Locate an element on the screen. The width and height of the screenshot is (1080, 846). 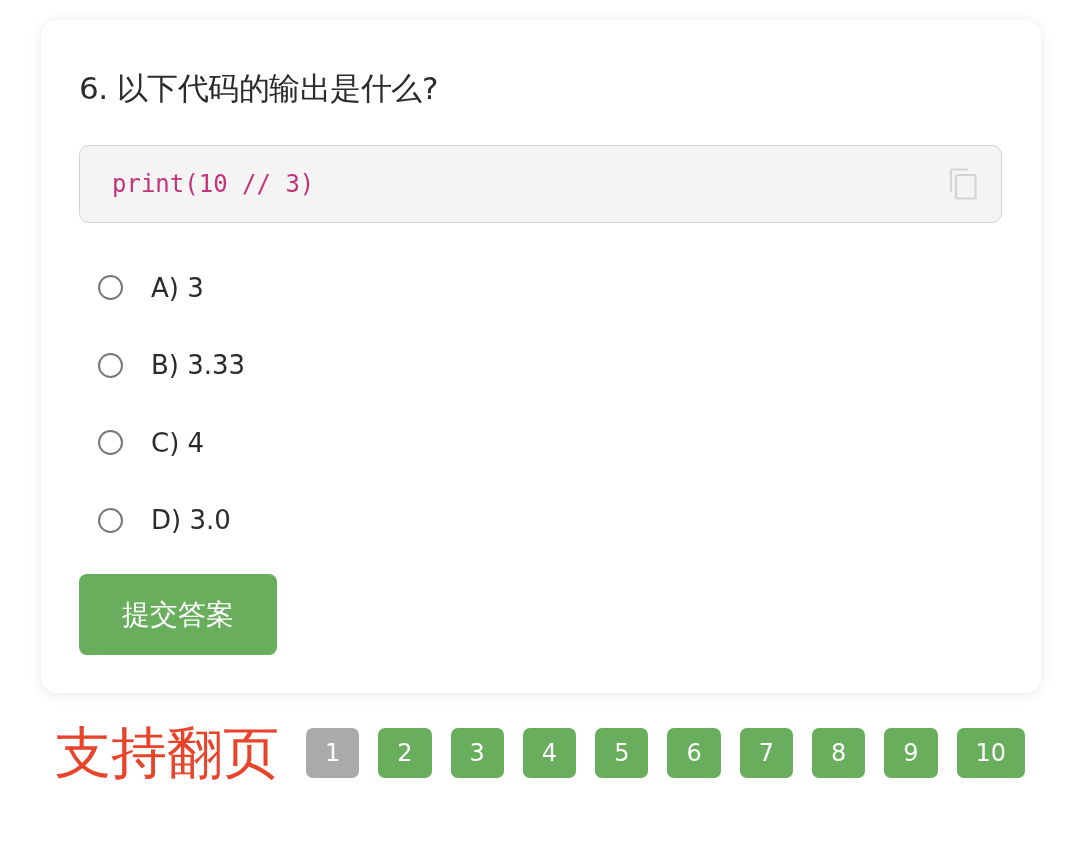
option-label: C) 4 is located at coordinates (178, 443).